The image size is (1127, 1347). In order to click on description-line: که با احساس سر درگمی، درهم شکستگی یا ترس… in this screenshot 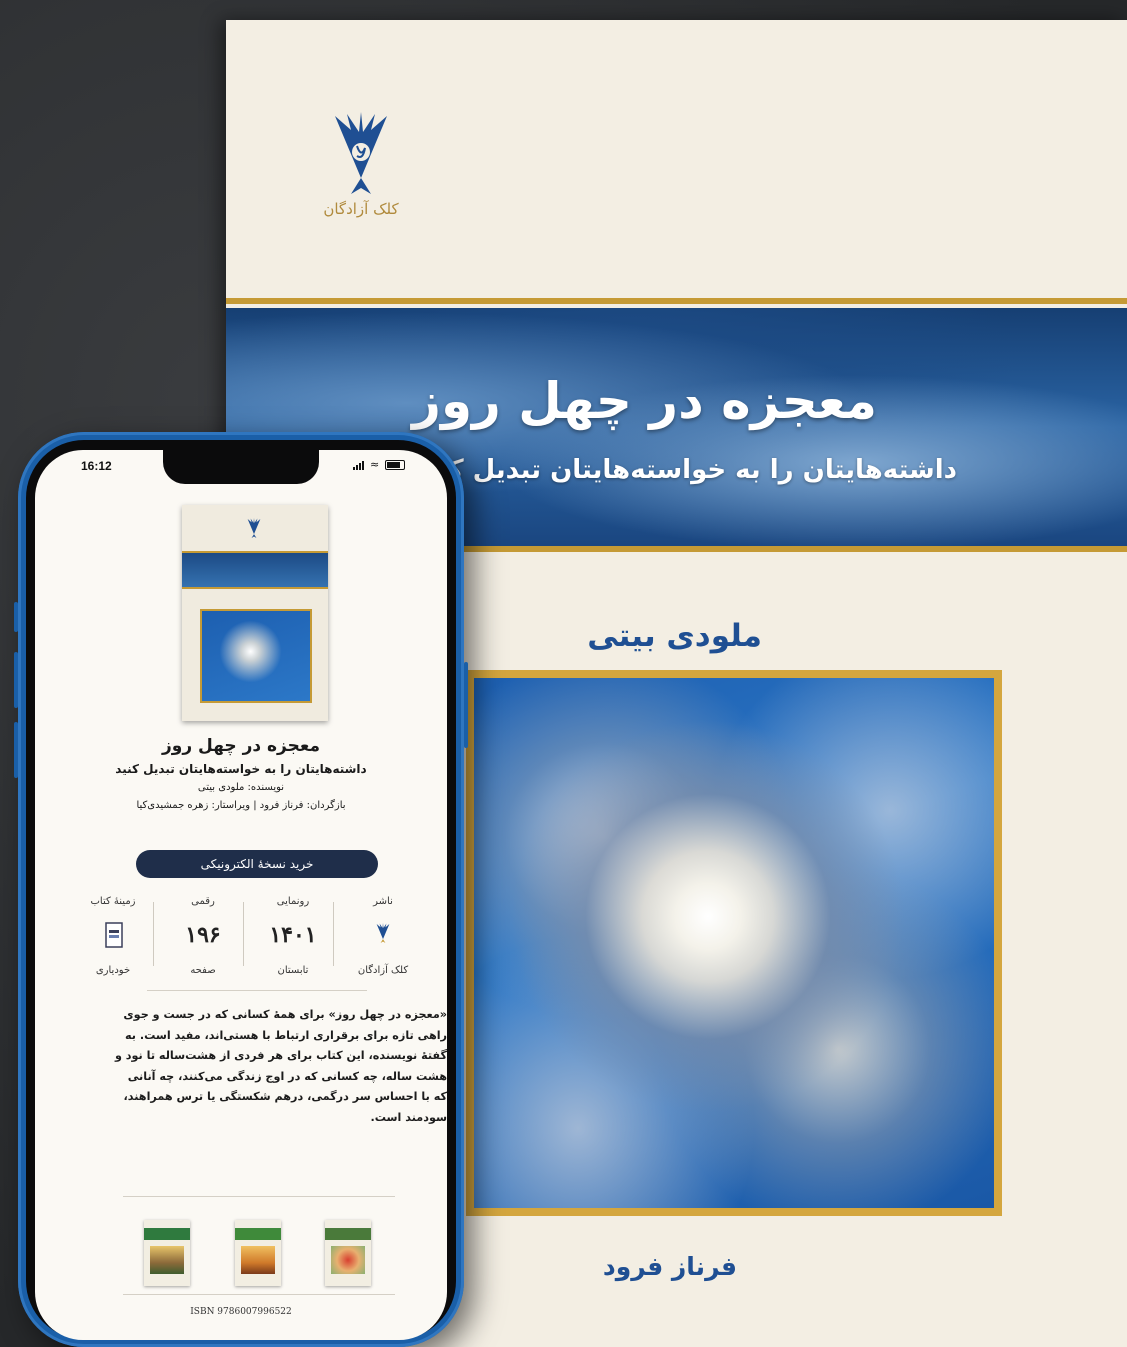, I will do `click(285, 1096)`.